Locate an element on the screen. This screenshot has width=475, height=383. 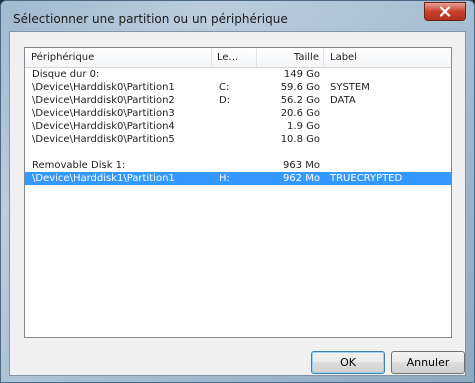
list-header: Périphérique Le... Taille Label is located at coordinates (238, 58).